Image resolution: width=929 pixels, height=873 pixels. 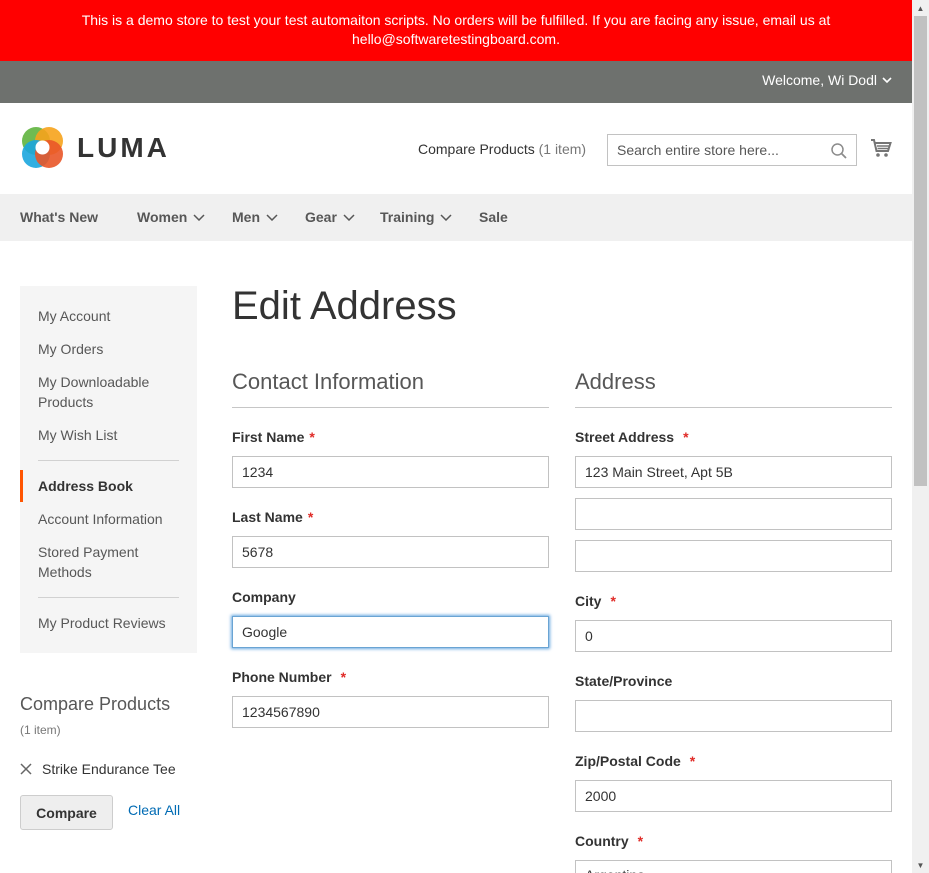 I want to click on street-address-line-2-field, so click(x=733, y=514).